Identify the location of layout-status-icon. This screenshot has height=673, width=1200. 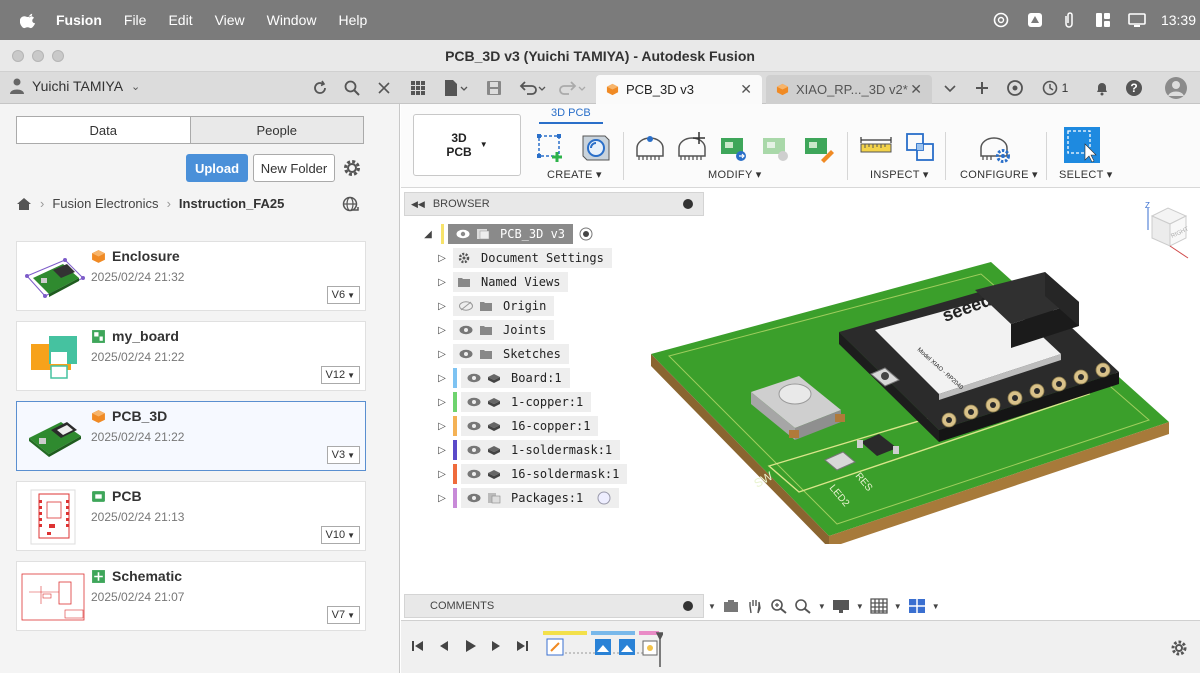
(1103, 20).